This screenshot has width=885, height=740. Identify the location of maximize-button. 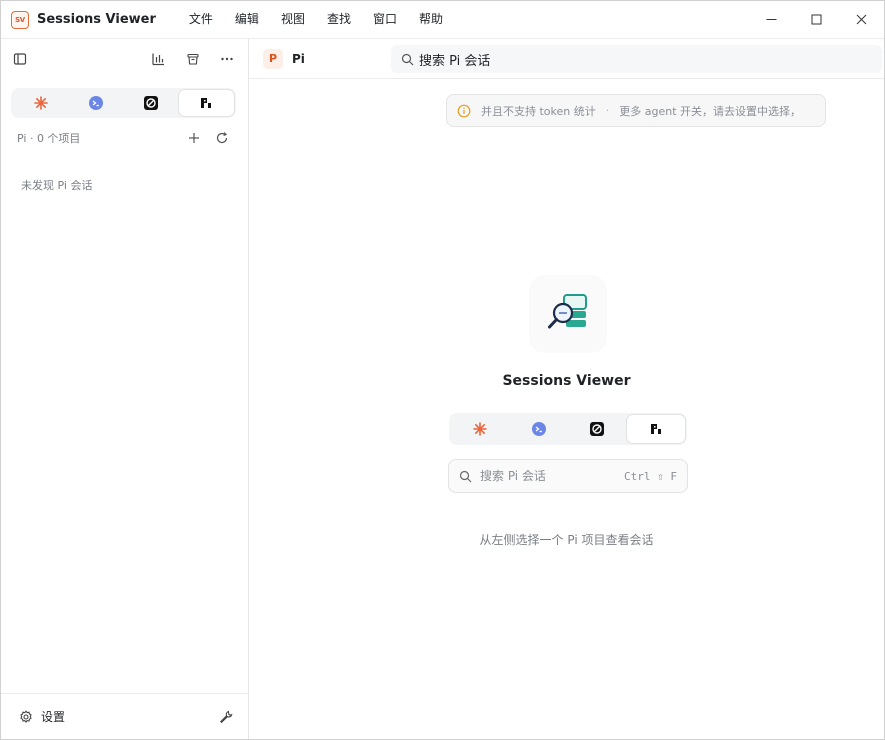
(816, 19).